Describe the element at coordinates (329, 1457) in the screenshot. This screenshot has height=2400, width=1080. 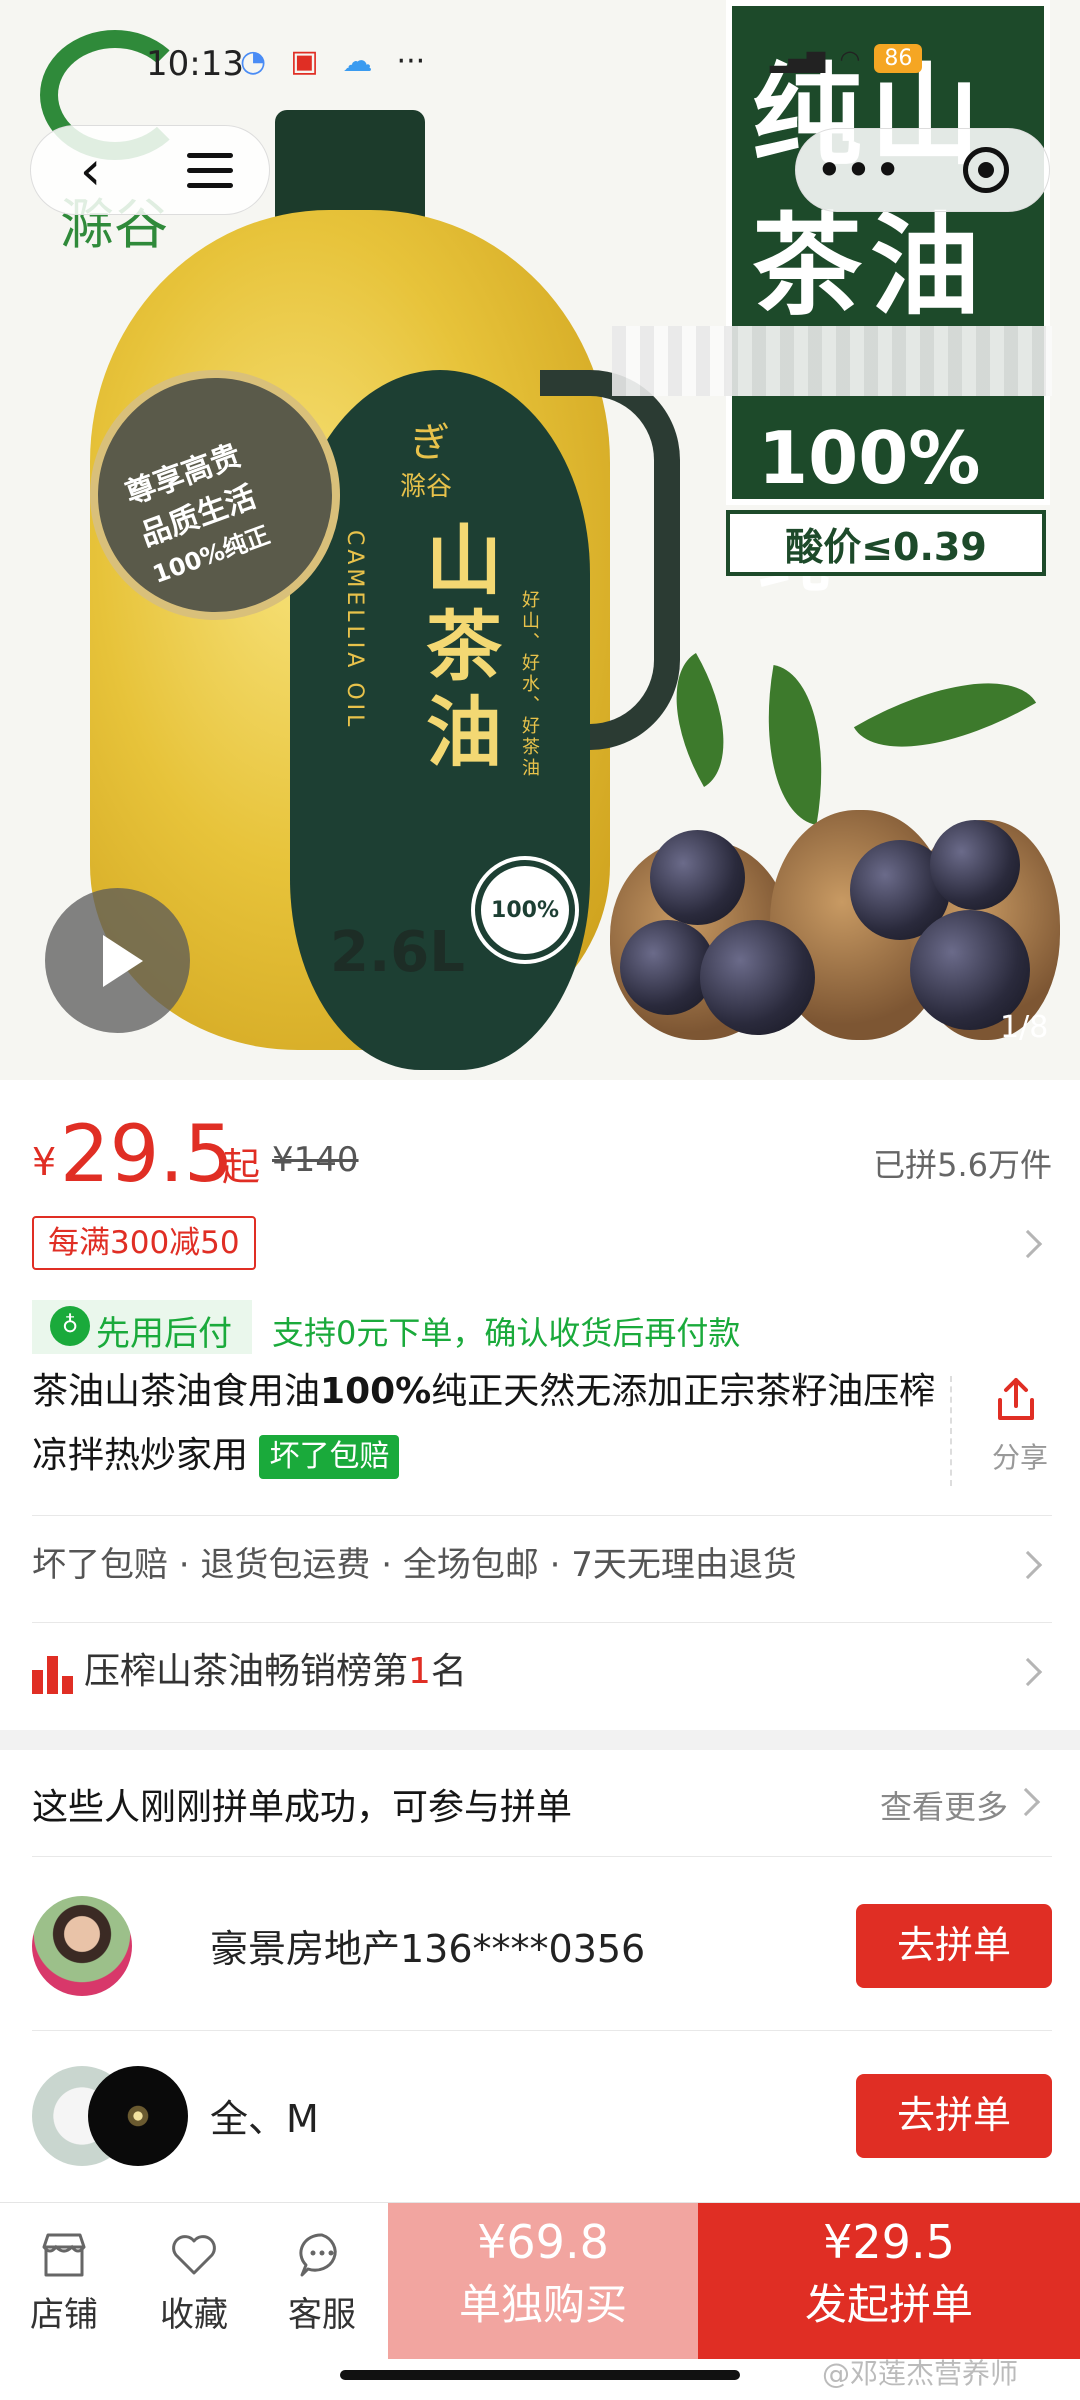
I see `guarantee-tag: 坏了包赔` at that location.